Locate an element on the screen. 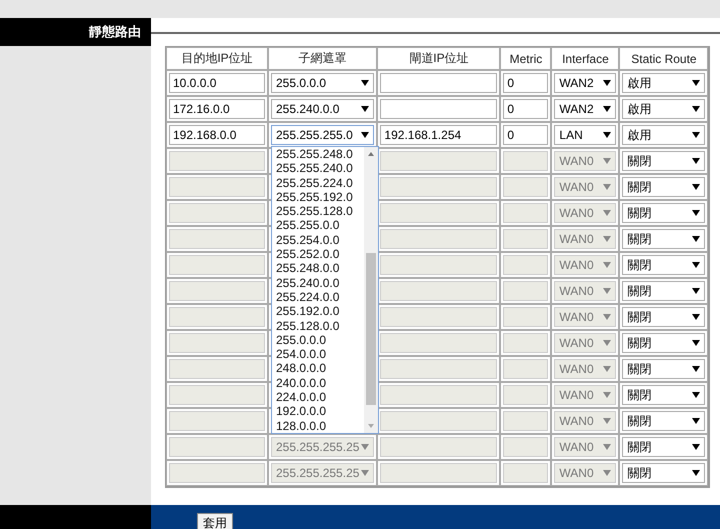 This screenshot has width=720, height=529. mask-option: 240.0.0.0 is located at coordinates (320, 383).